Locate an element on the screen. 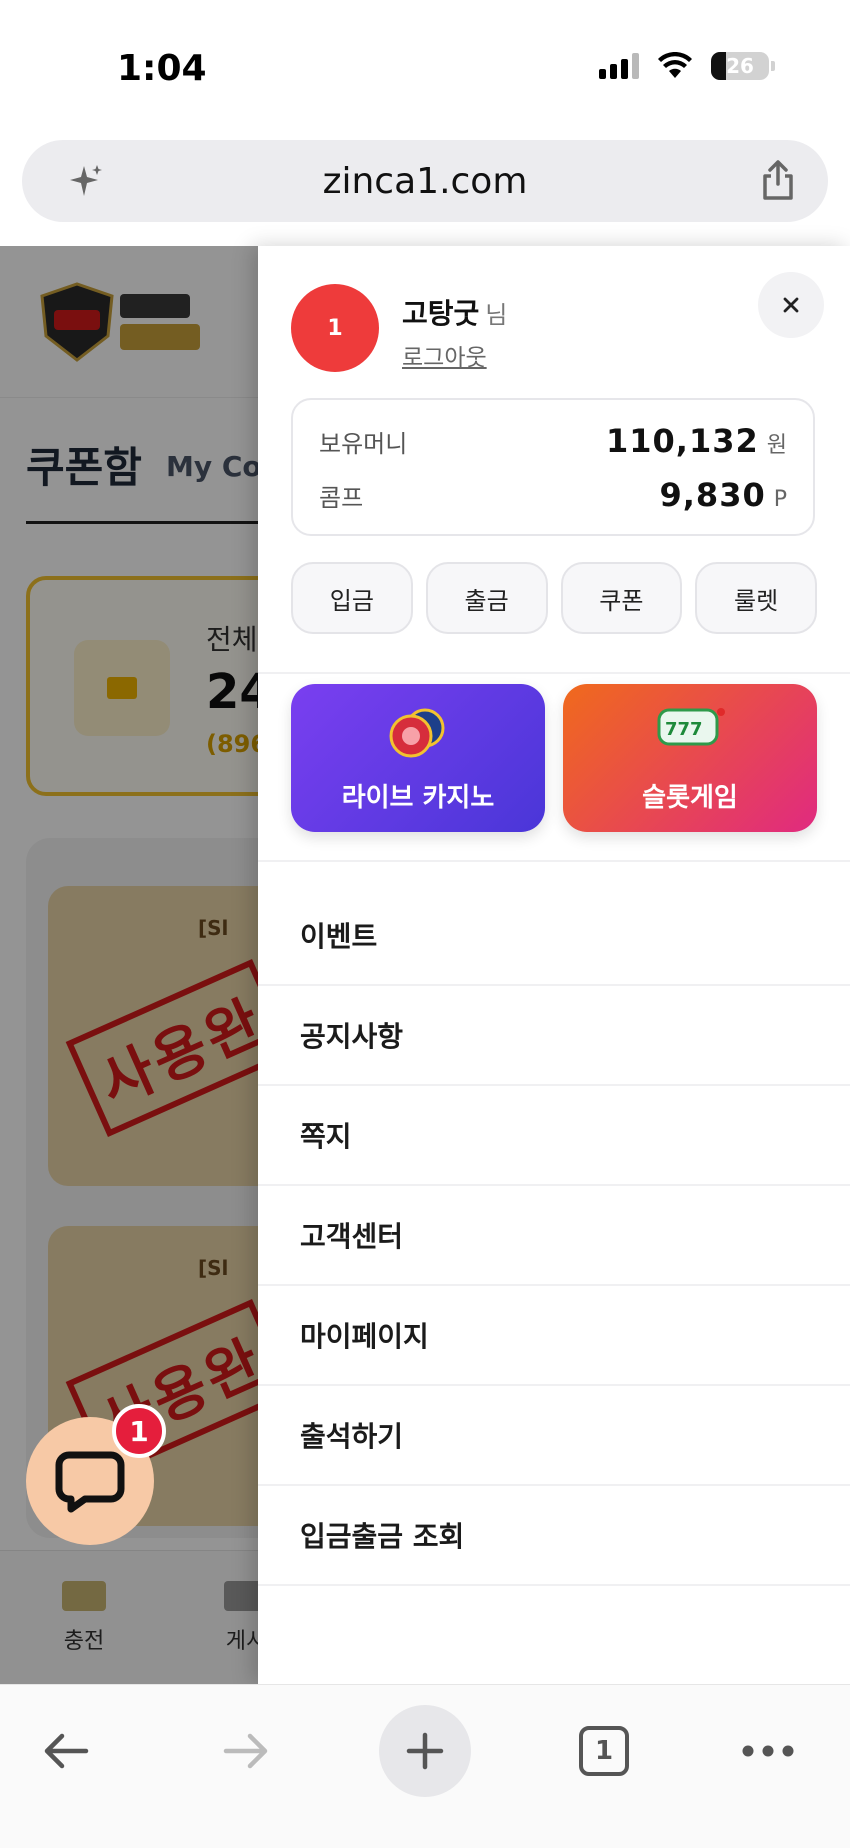  status-icons: 26 is located at coordinates (687, 66).